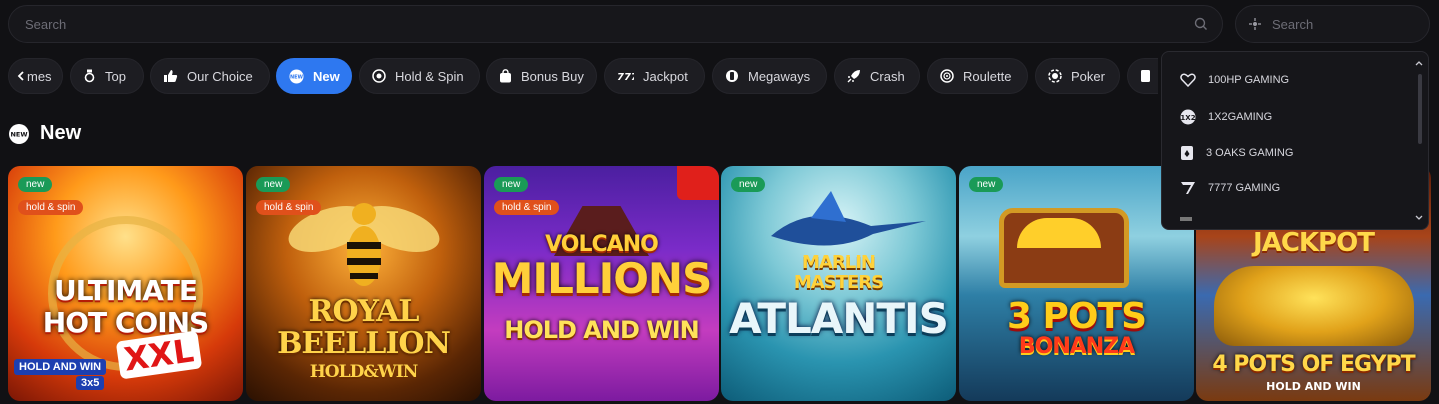  What do you see at coordinates (732, 76) in the screenshot?
I see `megaways-icon` at bounding box center [732, 76].